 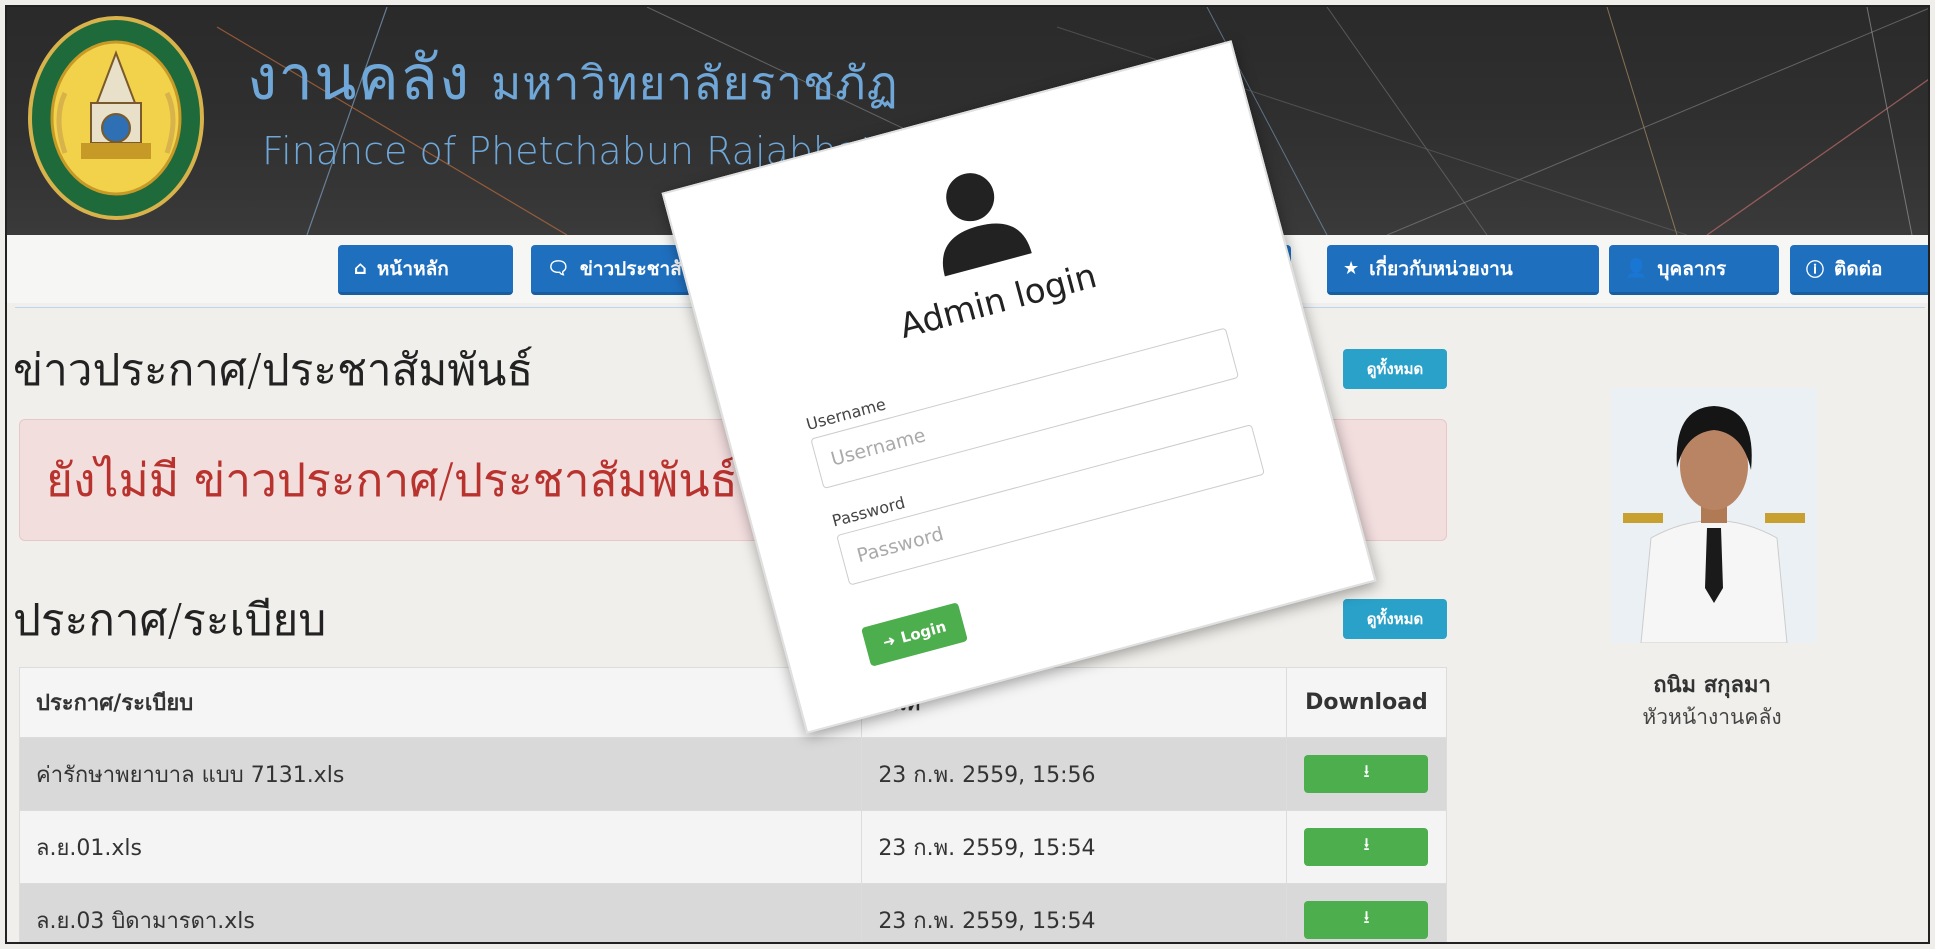 I want to click on nav-staff: 👤 บุคลากร, so click(x=1694, y=270).